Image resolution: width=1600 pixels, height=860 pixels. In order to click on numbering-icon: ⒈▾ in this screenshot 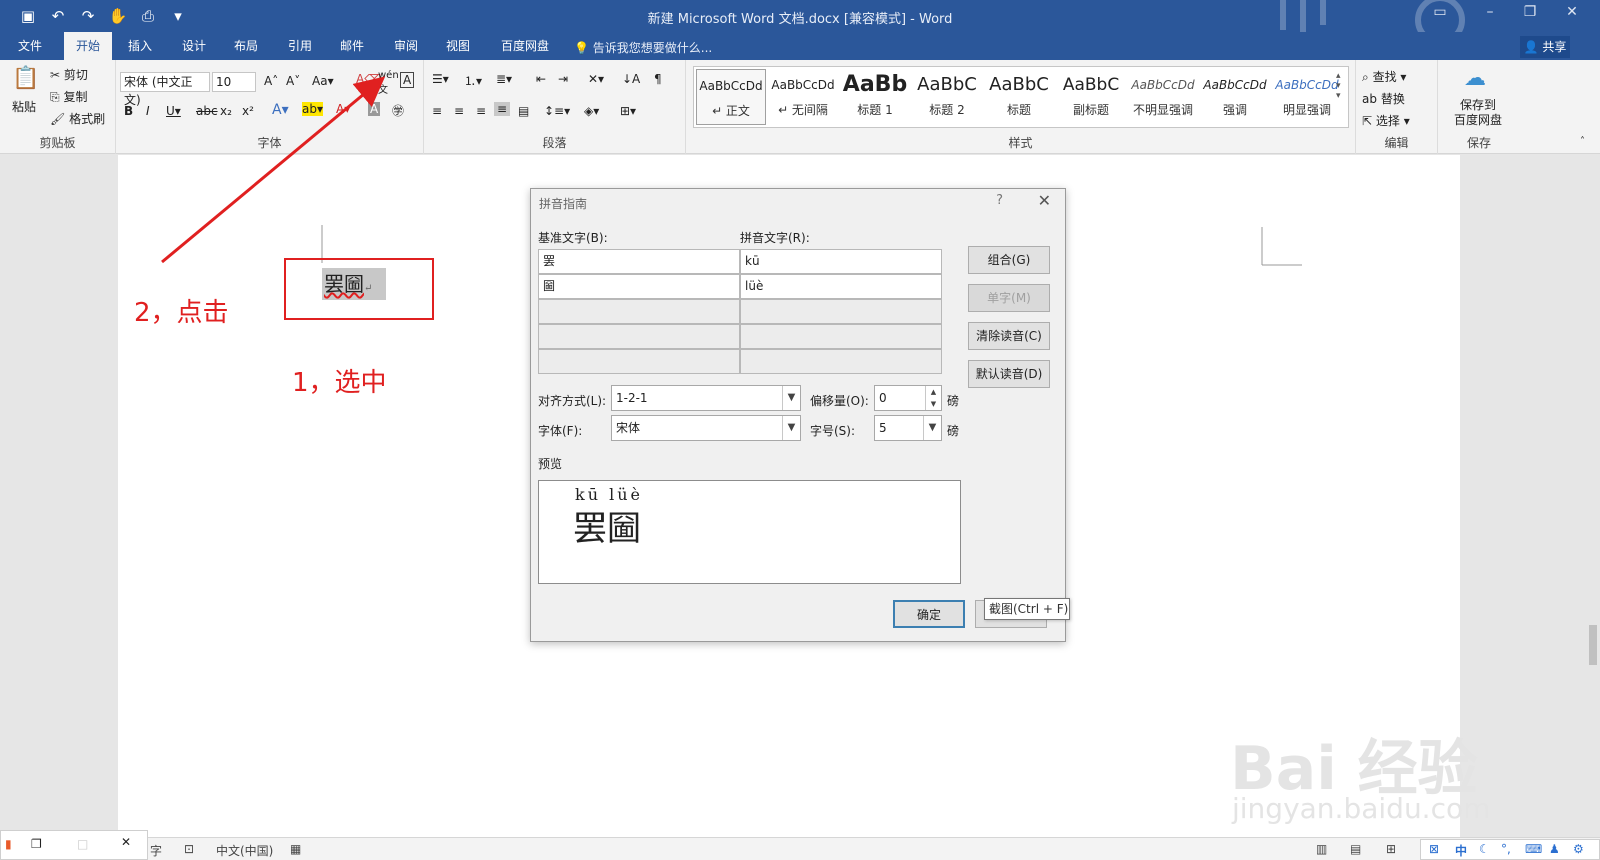, I will do `click(473, 80)`.